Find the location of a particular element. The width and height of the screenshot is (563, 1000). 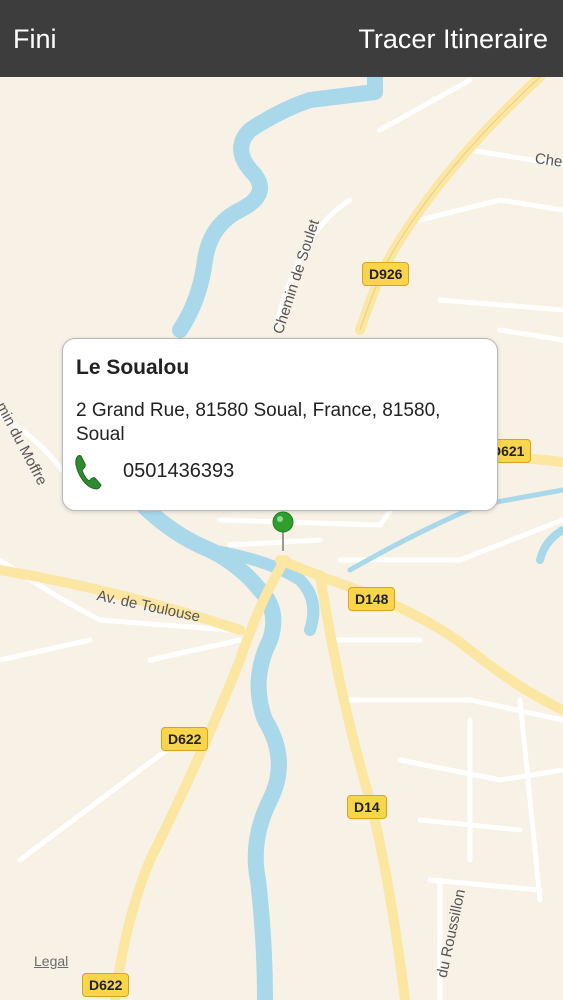

location-pin-icon is located at coordinates (283, 531).